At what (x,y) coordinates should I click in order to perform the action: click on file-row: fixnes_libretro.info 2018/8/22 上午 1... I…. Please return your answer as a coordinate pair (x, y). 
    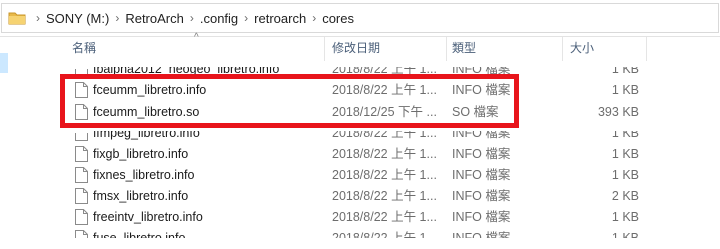
    Looking at the image, I should click on (387, 175).